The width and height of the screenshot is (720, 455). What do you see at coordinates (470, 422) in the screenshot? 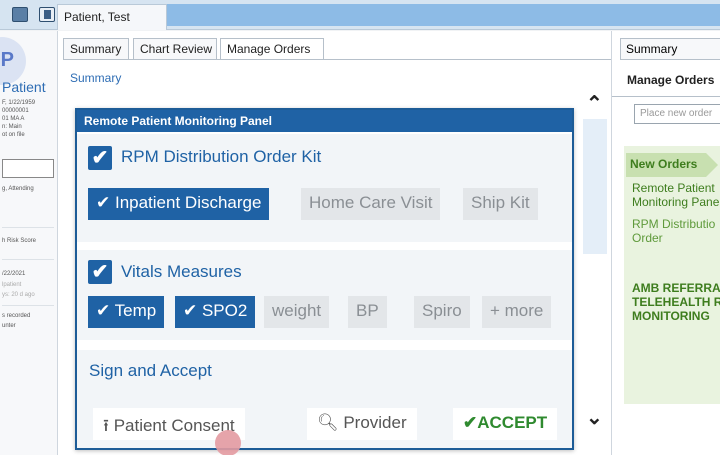
I see `checkmark-icon: ✔` at bounding box center [470, 422].